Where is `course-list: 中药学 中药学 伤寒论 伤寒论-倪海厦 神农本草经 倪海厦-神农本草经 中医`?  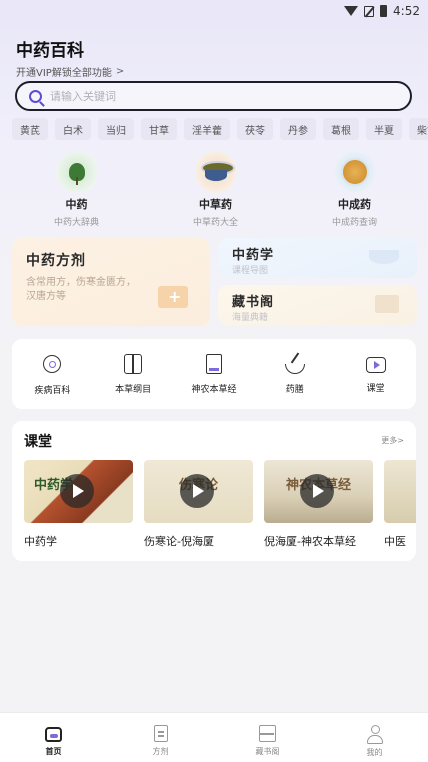
course-list: 中药学 中药学 伤寒论 伤寒论-倪海厦 神农本草经 倪海厦-神农本草经 中医 is located at coordinates (220, 504).